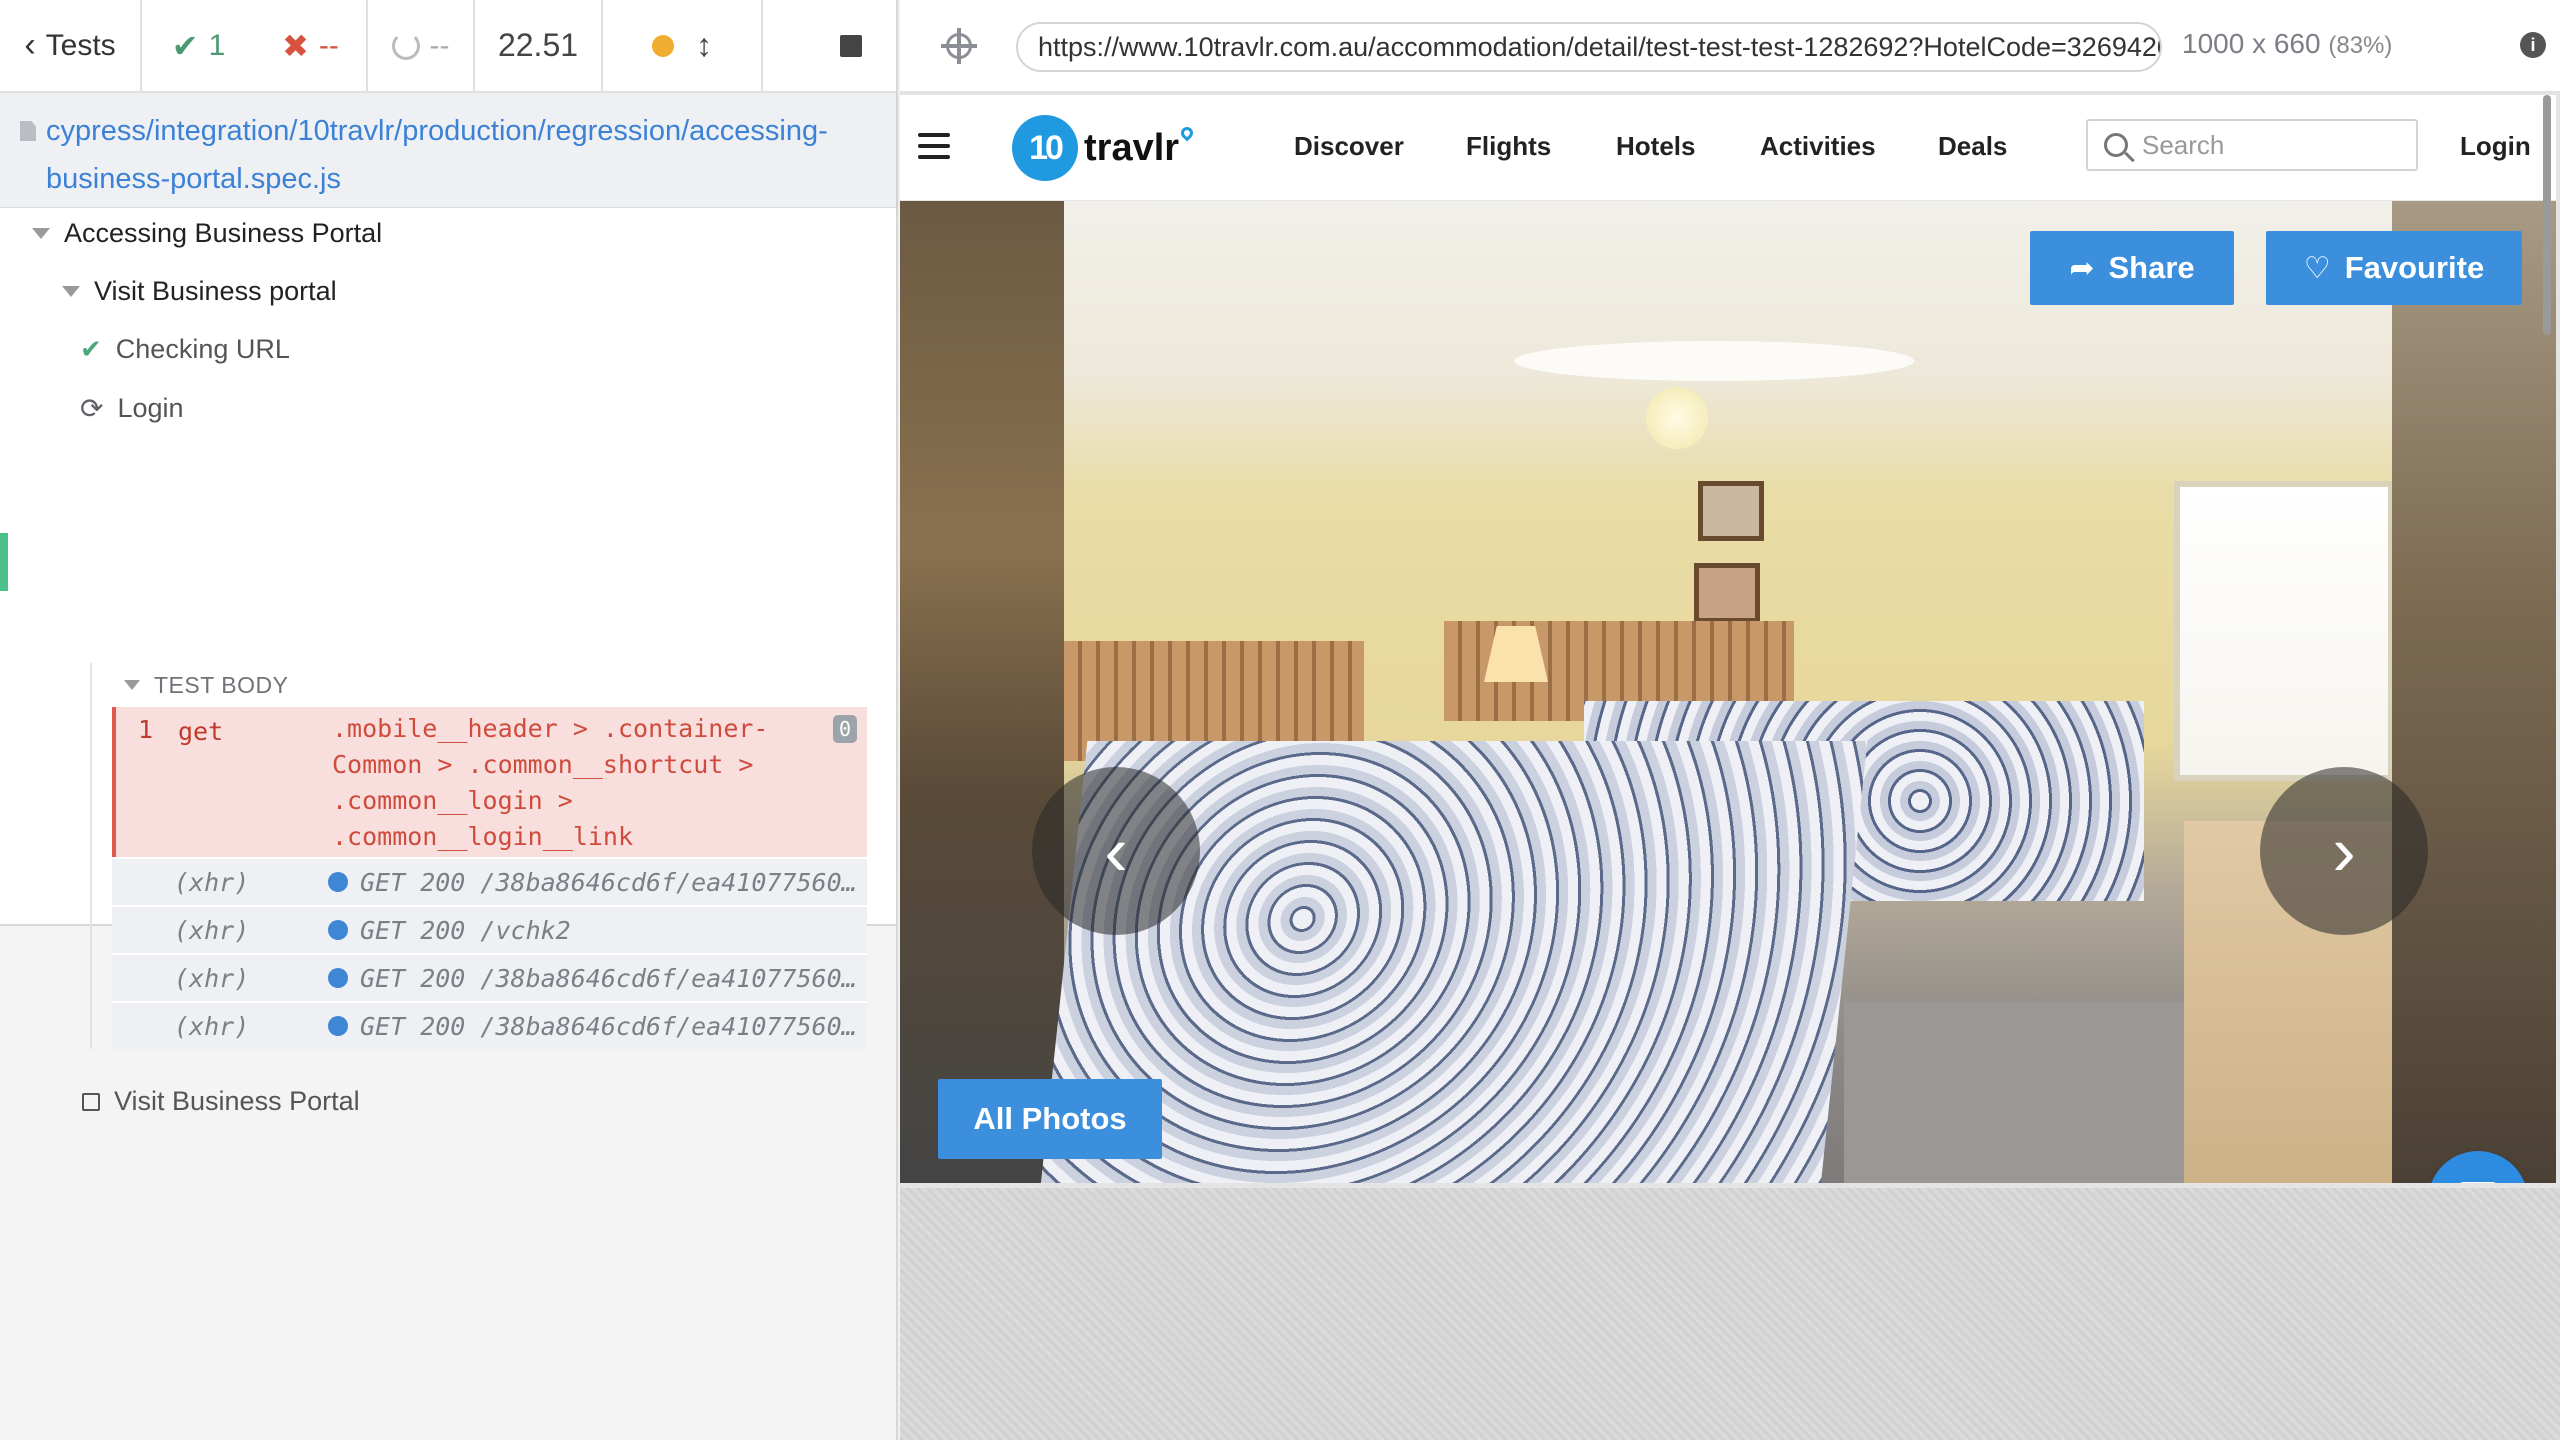 The height and width of the screenshot is (1440, 2560). I want to click on stop-icon, so click(851, 45).